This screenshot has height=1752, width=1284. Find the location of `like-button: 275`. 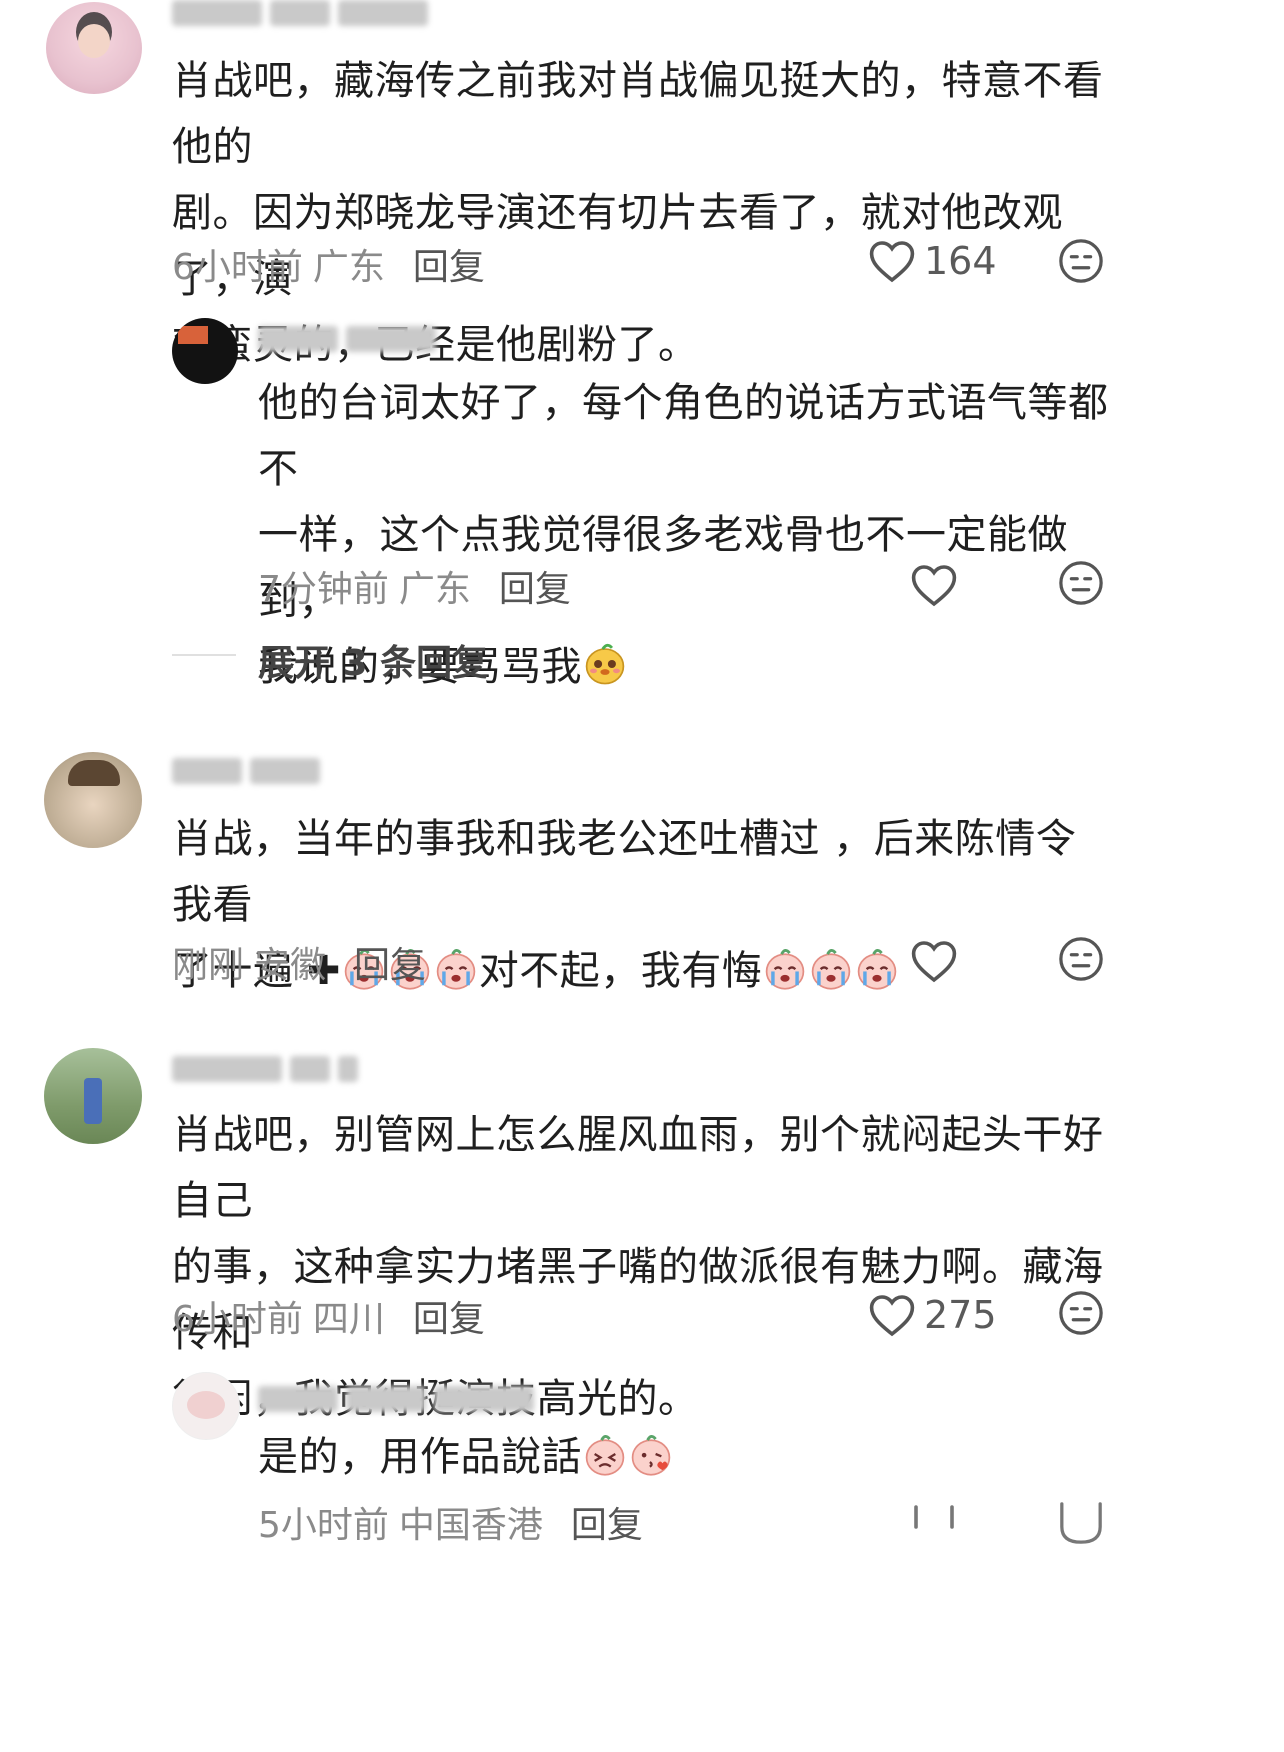

like-button: 275 is located at coordinates (932, 1313).